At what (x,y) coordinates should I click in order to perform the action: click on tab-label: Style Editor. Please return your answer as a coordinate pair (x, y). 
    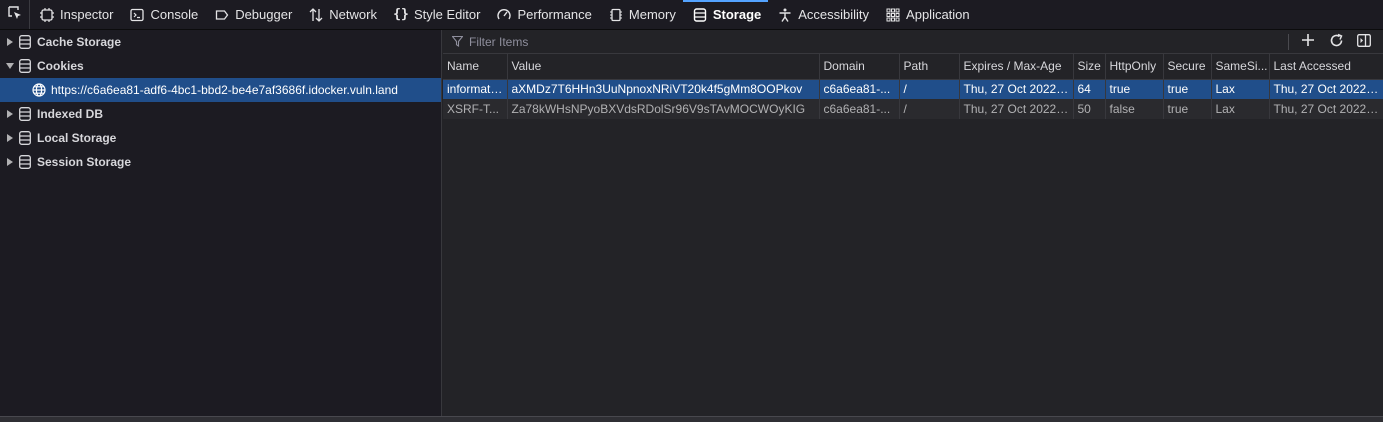
    Looking at the image, I should click on (447, 14).